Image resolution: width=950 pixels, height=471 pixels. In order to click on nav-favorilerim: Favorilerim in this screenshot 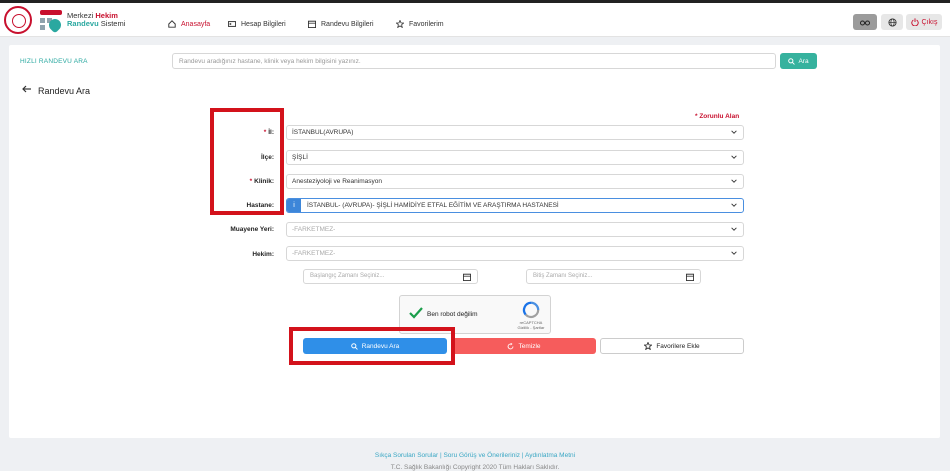, I will do `click(420, 24)`.